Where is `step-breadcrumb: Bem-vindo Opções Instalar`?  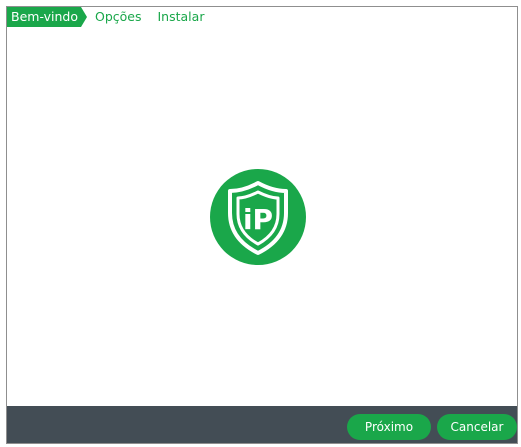 step-breadcrumb: Bem-vindo Opções Instalar is located at coordinates (109, 17).